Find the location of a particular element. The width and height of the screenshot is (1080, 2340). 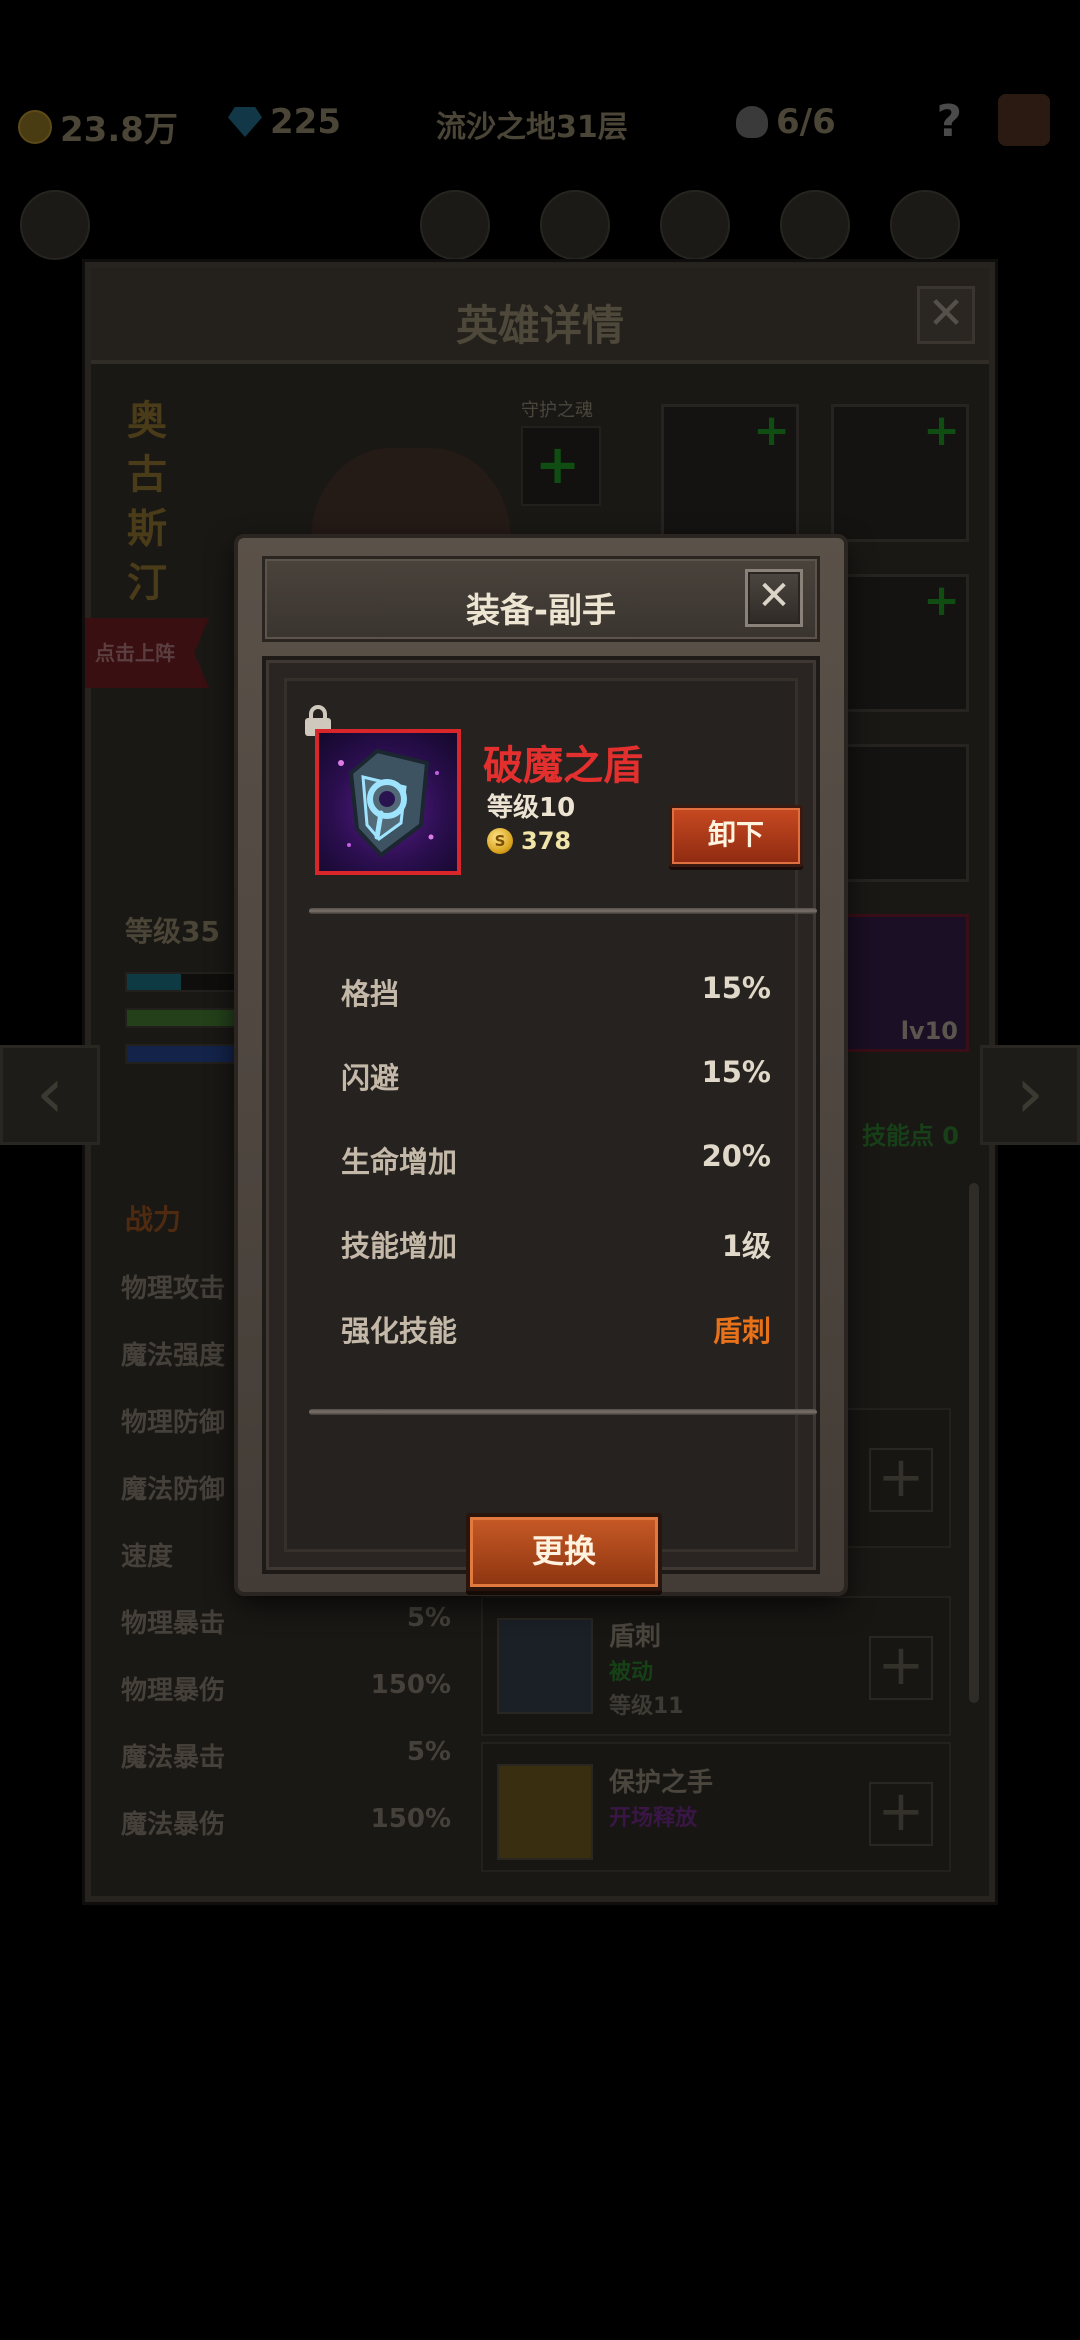

stat-label: 魔法暴伤 is located at coordinates (173, 1825).